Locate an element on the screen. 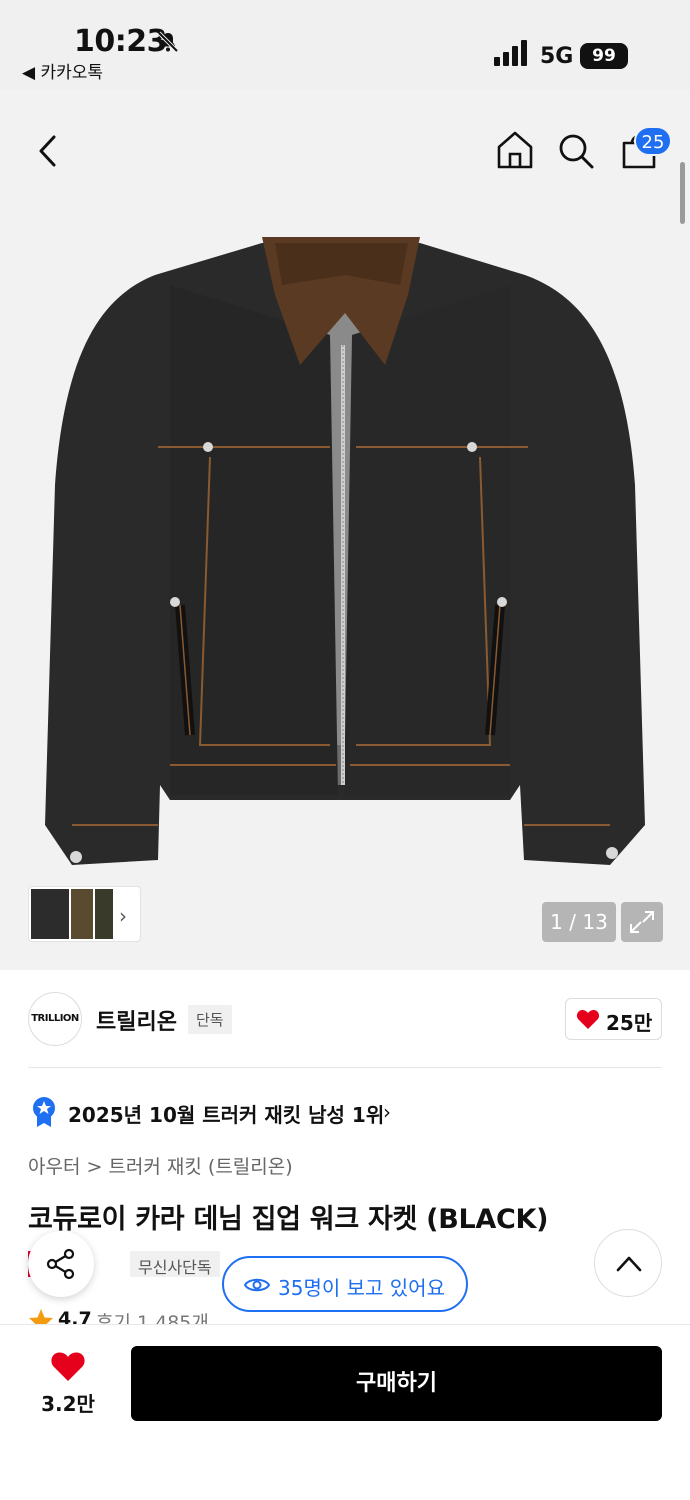  product-like-count: 3.2만 is located at coordinates (68, 1404).